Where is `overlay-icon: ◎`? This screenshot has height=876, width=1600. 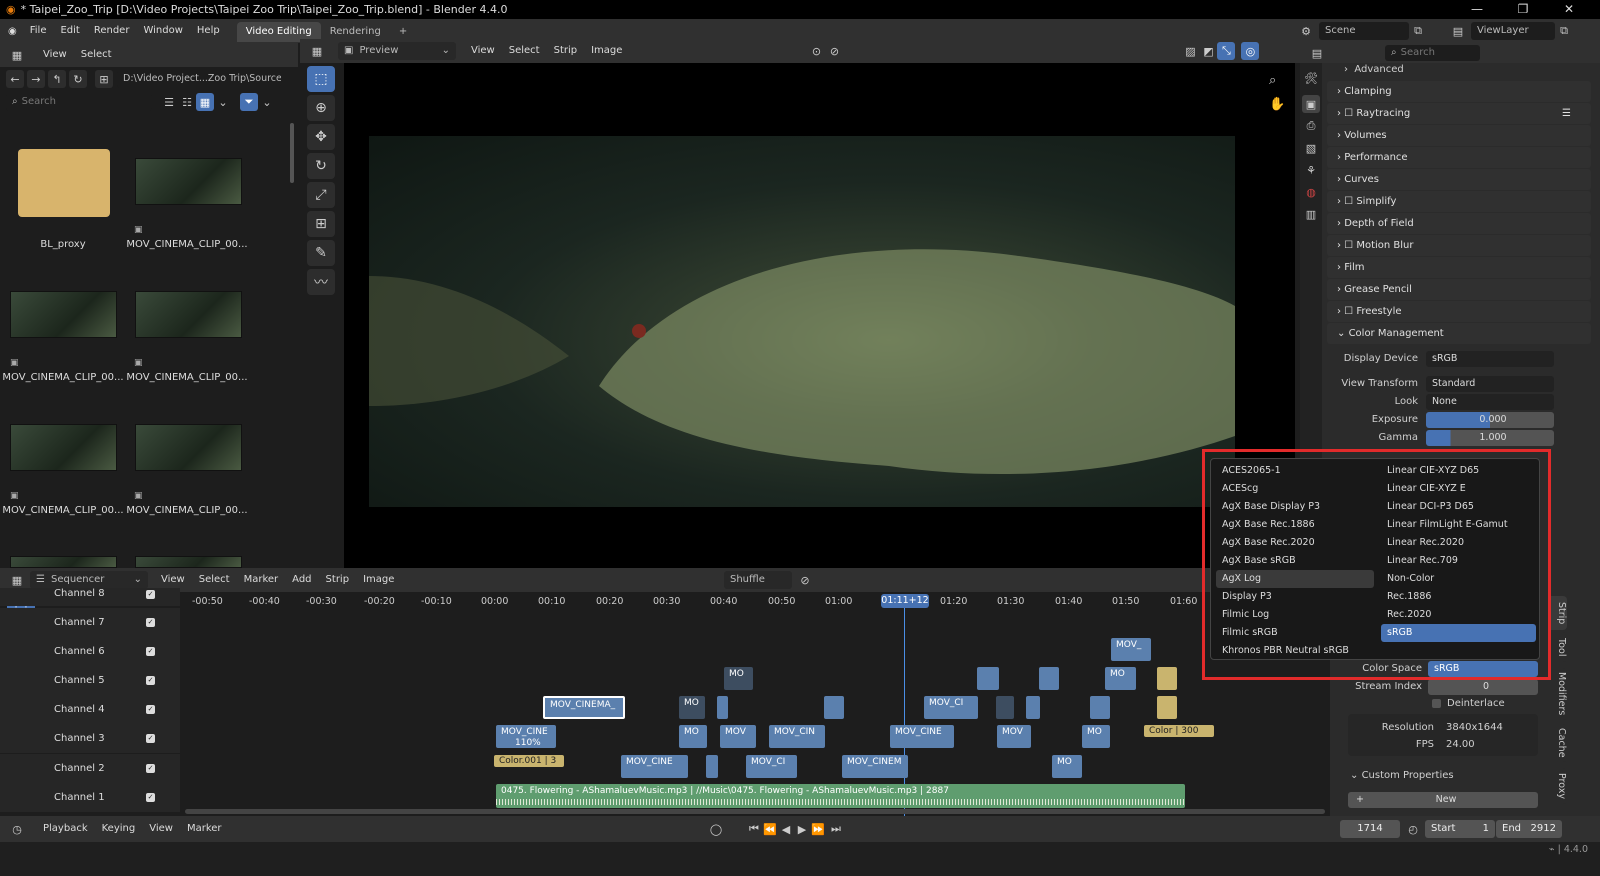
overlay-icon: ◎ is located at coordinates (1250, 51).